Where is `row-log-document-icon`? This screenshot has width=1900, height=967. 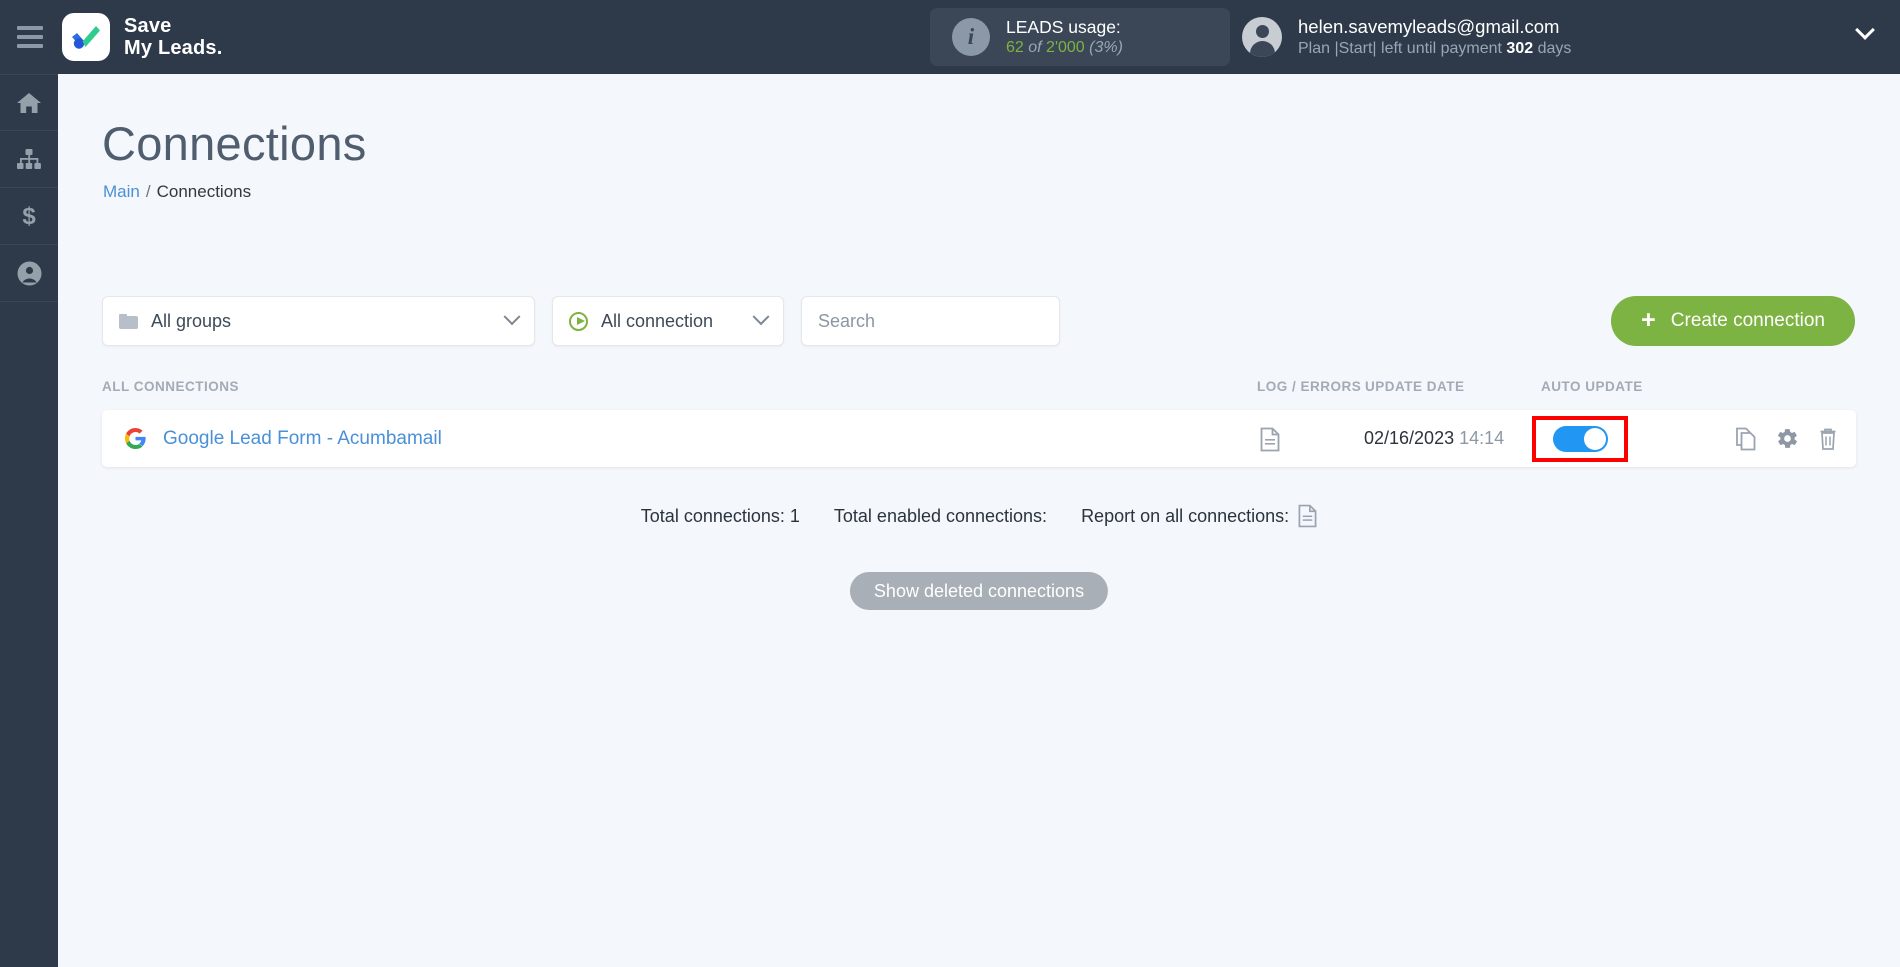 row-log-document-icon is located at coordinates (1270, 442).